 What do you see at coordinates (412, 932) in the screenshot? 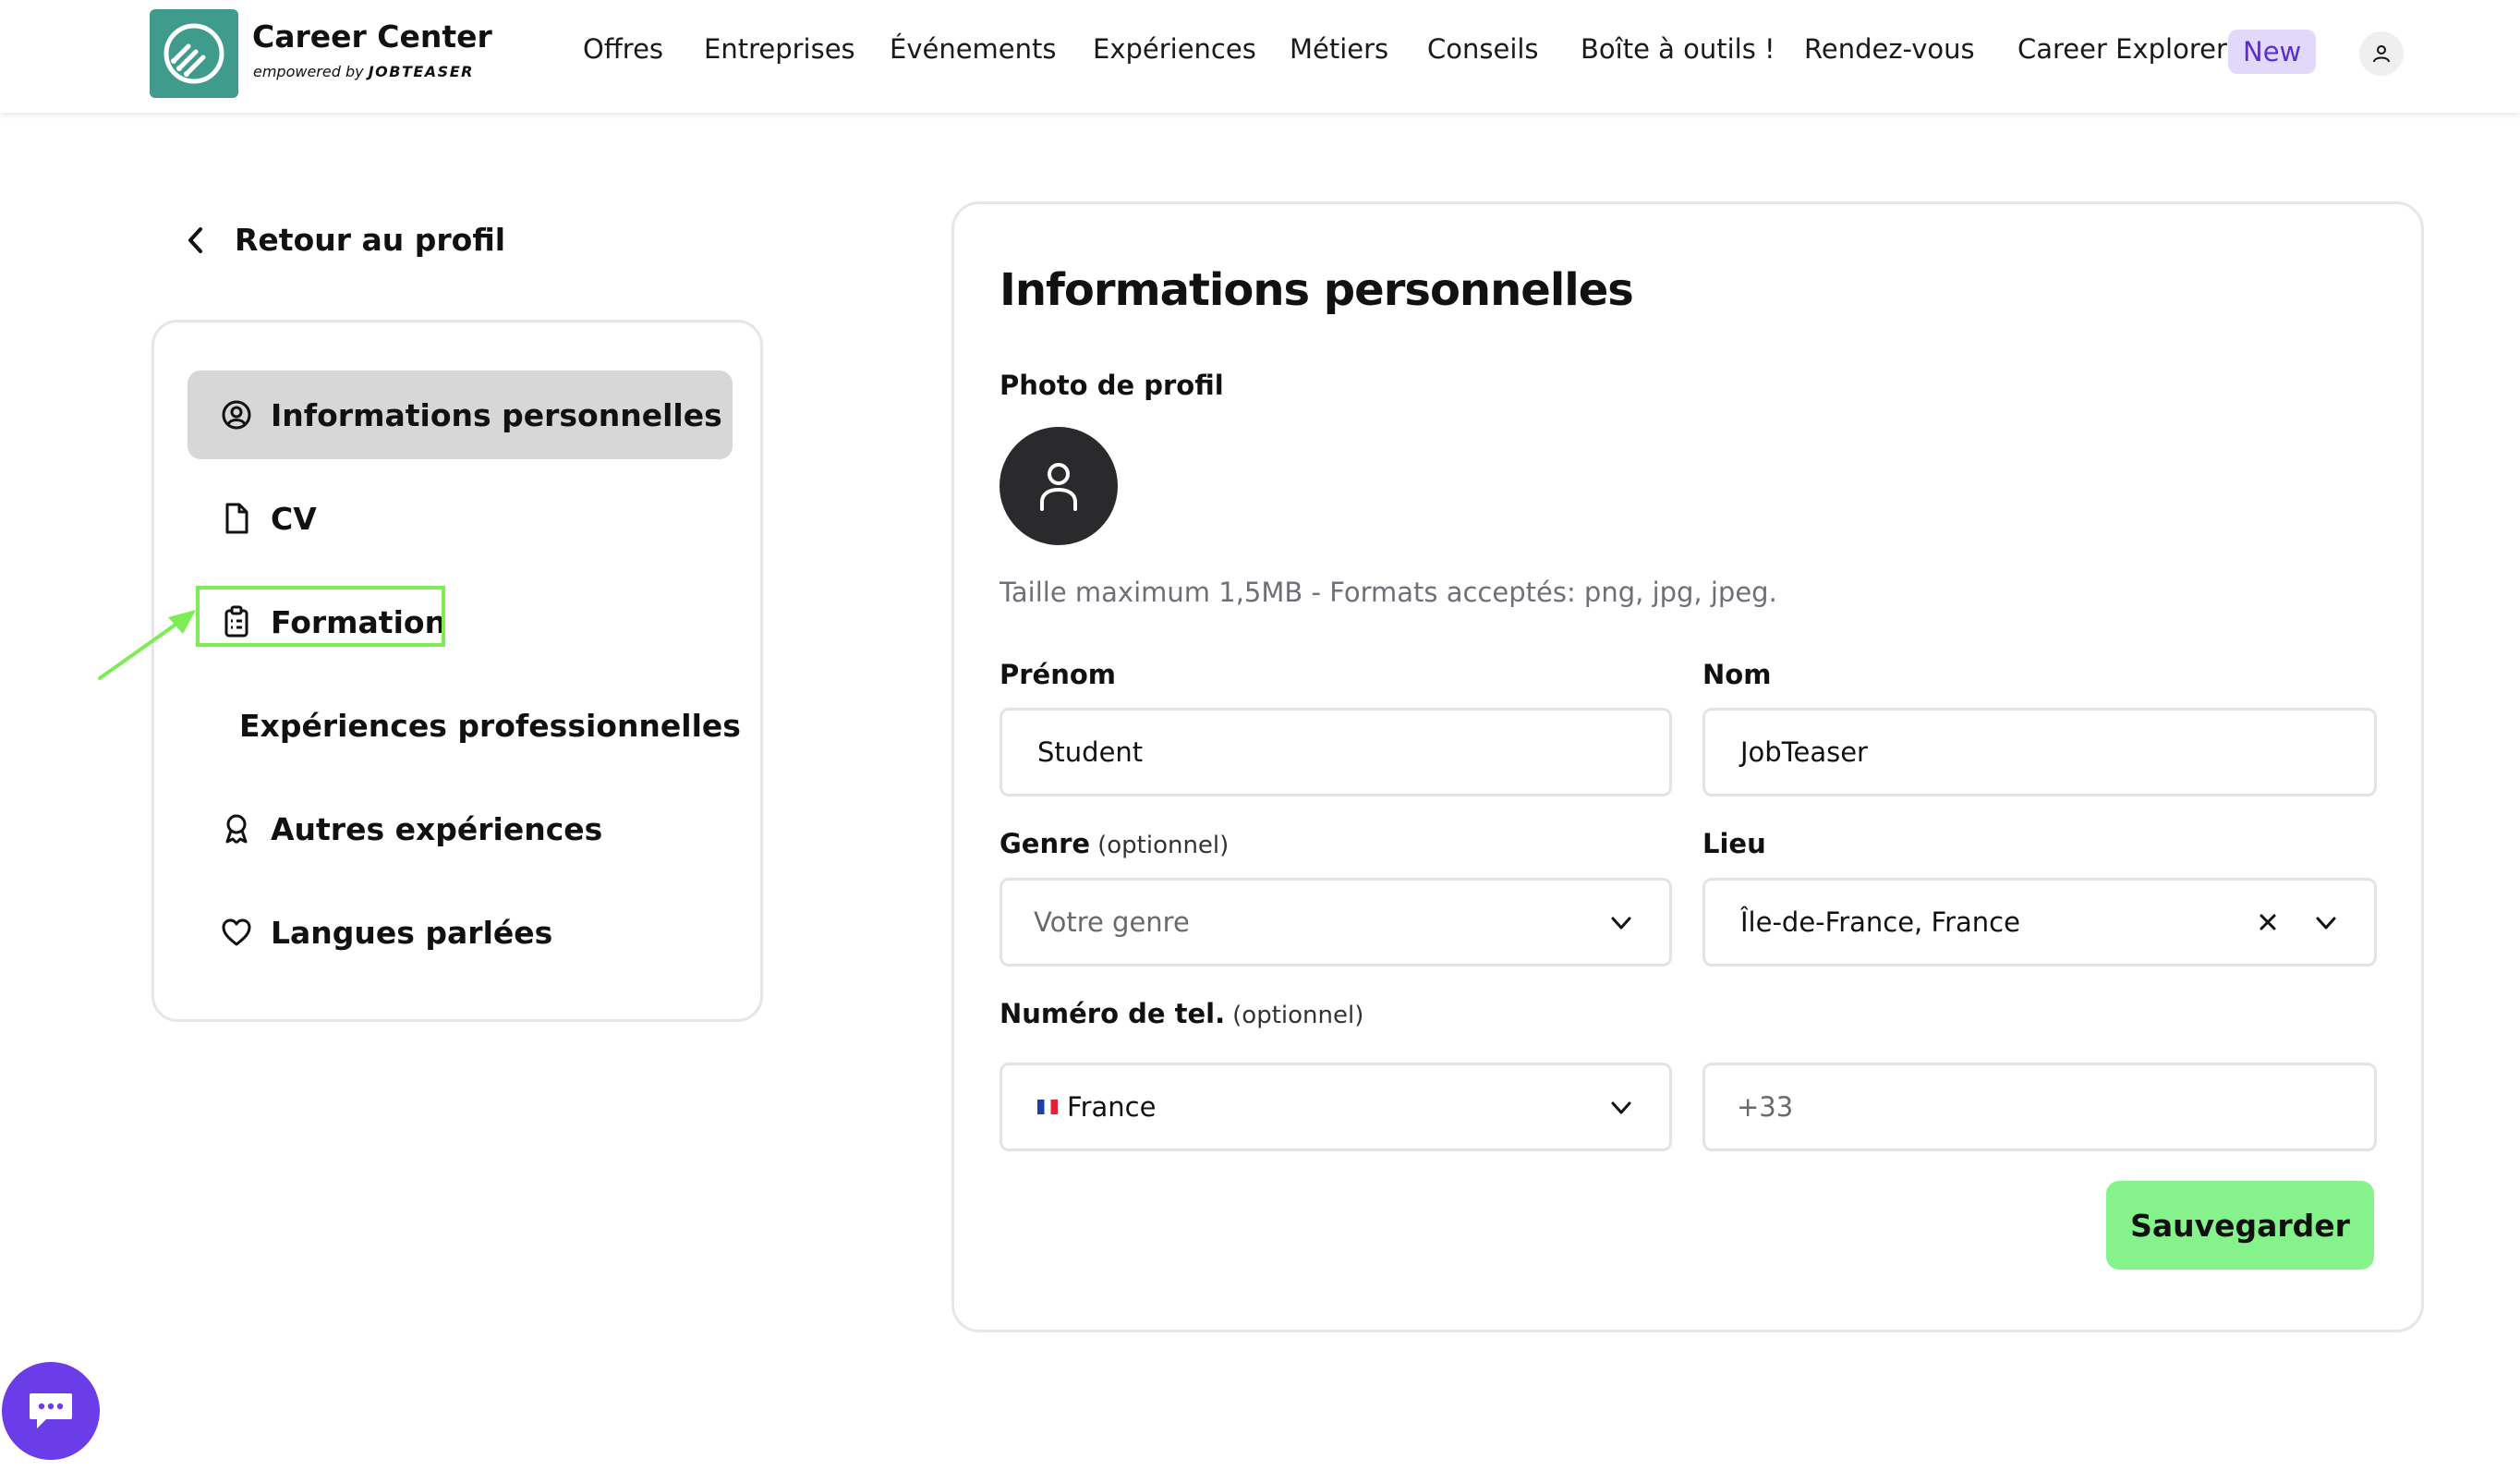
I see `sidebar-item-label: Langues parlées` at bounding box center [412, 932].